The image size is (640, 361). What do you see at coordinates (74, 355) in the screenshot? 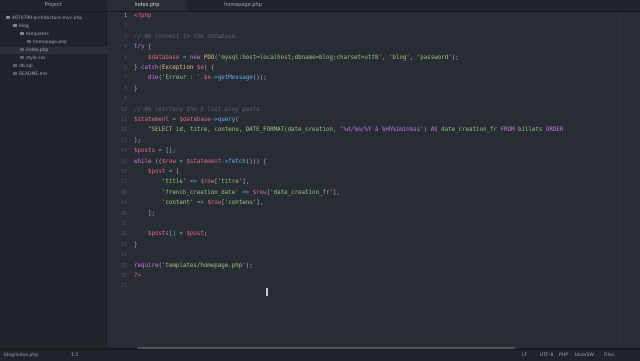
I see `status-cursor-position: 1:1` at bounding box center [74, 355].